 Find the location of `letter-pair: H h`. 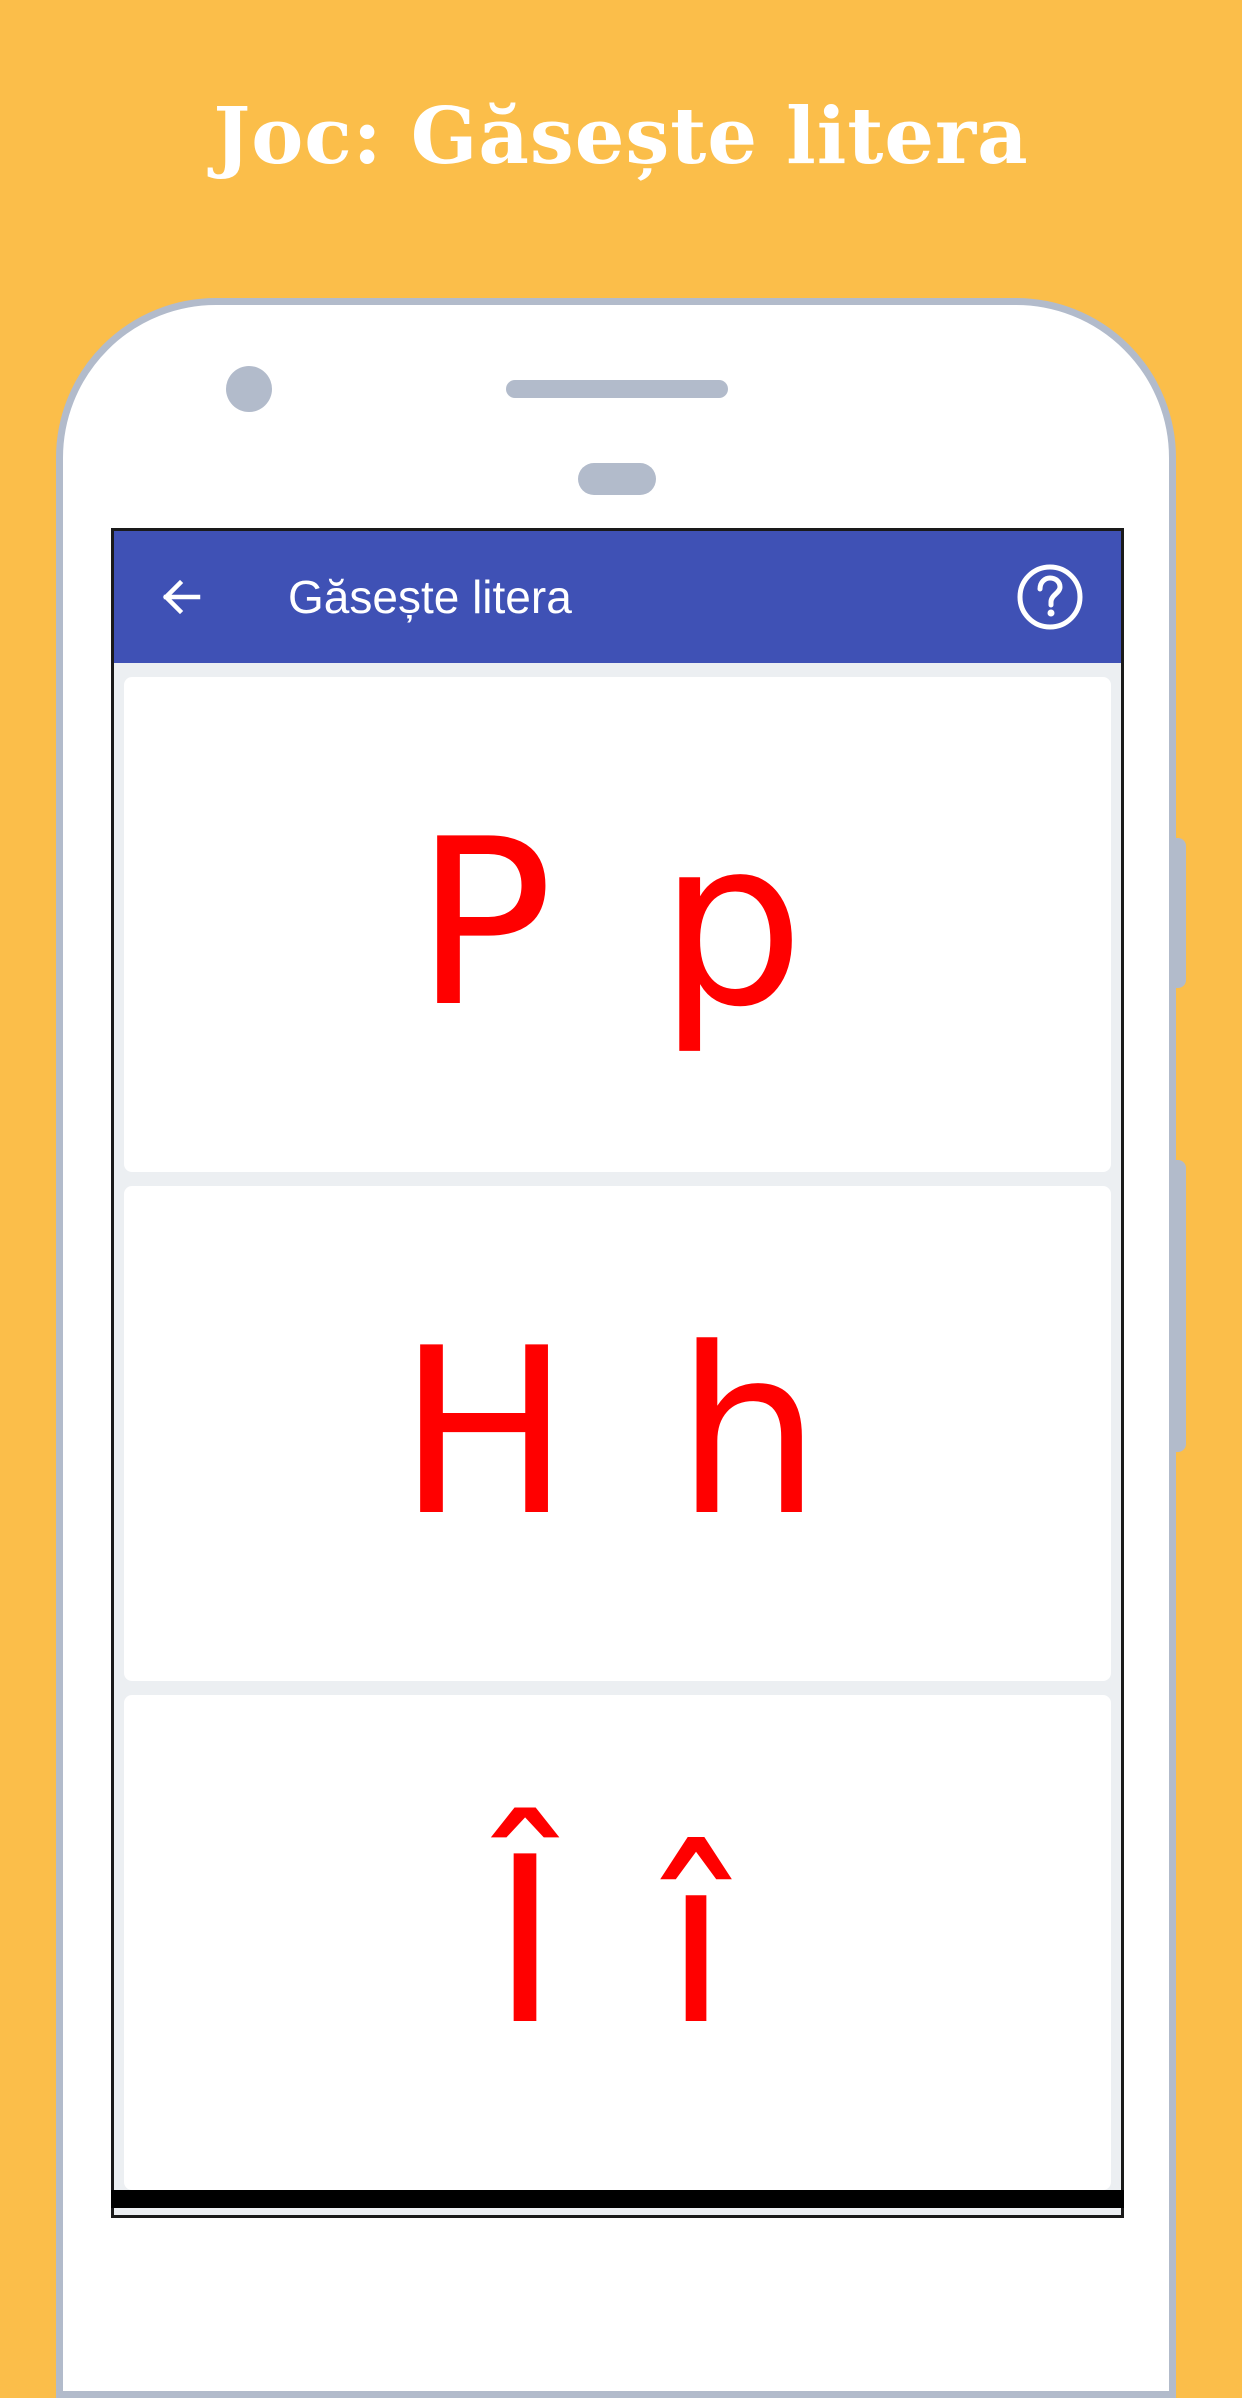

letter-pair: H h is located at coordinates (617, 1433).